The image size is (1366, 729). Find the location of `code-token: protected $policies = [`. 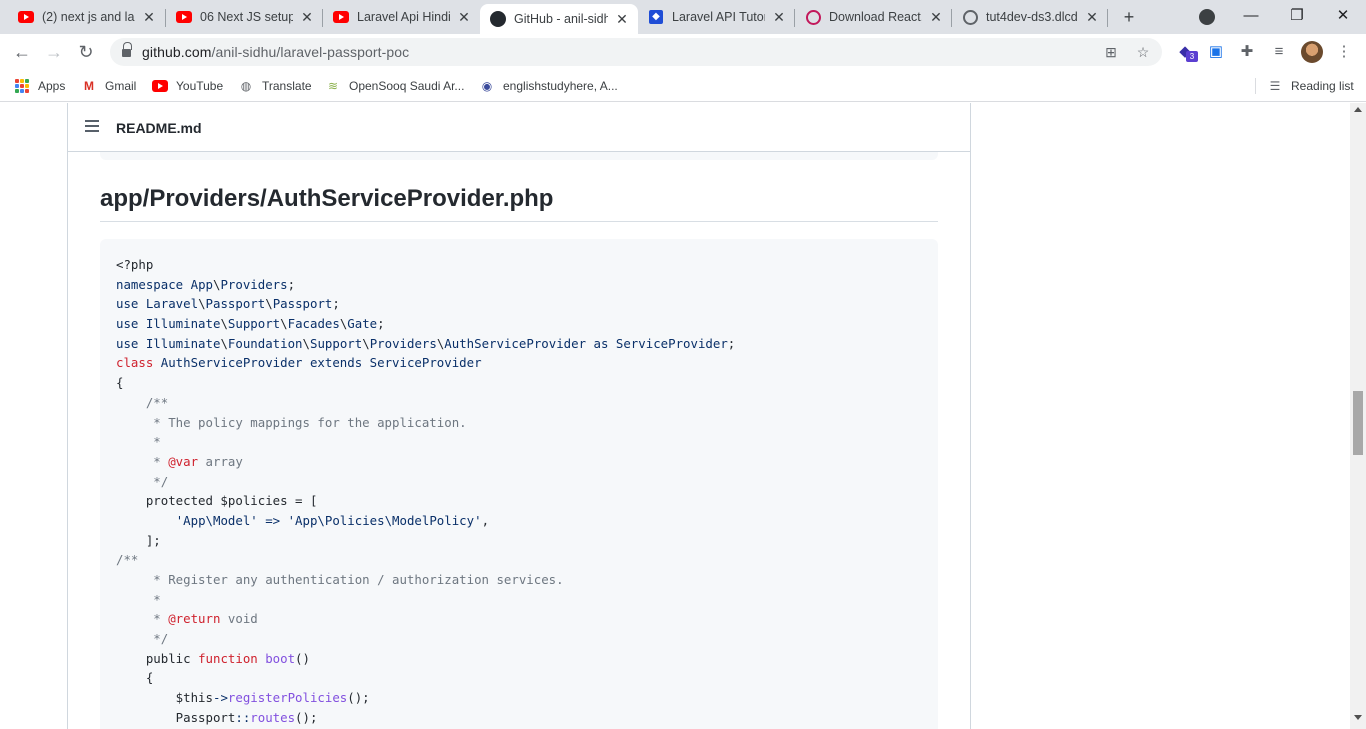

code-token: protected $policies = [ is located at coordinates (217, 501).